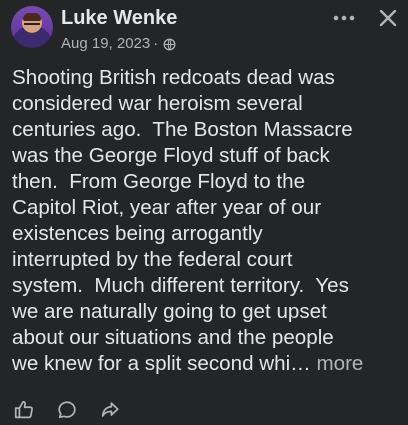  What do you see at coordinates (137, 233) in the screenshot?
I see `post-text-line: existences being arrogantly` at bounding box center [137, 233].